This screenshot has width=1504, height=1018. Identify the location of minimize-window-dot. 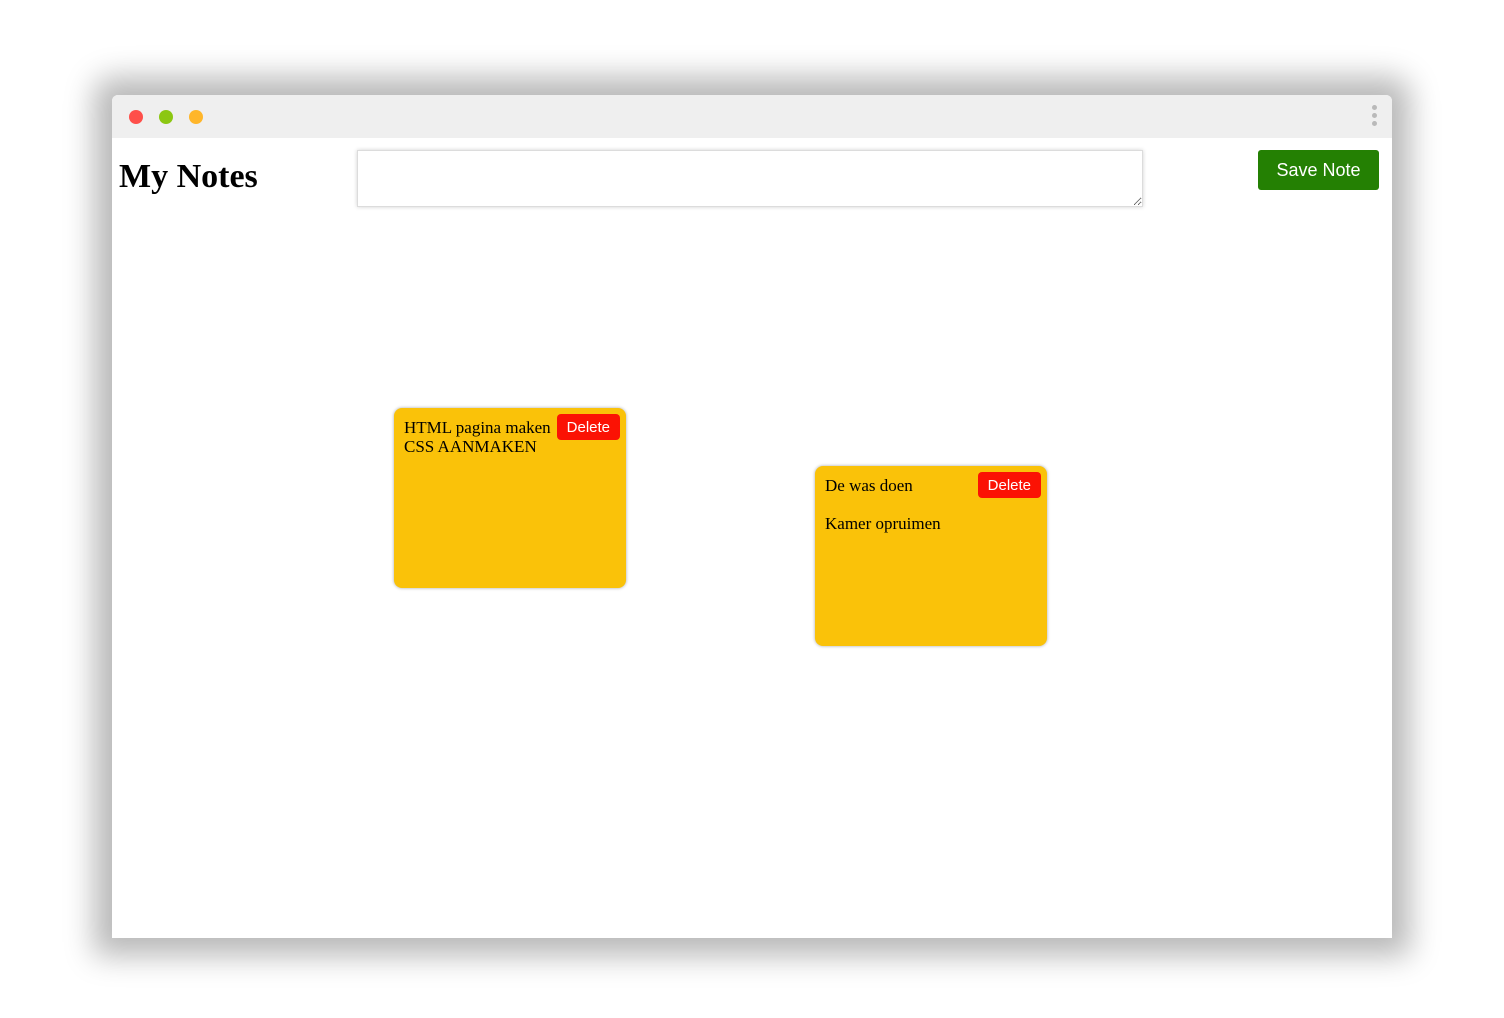
(196, 117).